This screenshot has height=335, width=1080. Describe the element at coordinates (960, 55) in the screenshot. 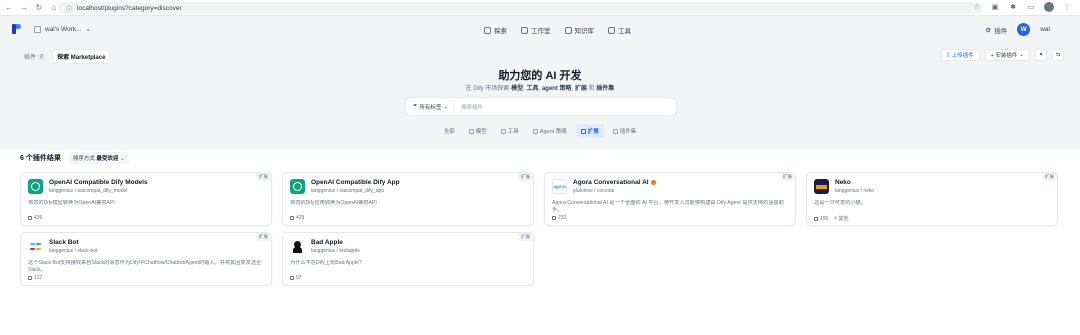

I see `submit-plugin-button: ▯ 上传插件` at that location.